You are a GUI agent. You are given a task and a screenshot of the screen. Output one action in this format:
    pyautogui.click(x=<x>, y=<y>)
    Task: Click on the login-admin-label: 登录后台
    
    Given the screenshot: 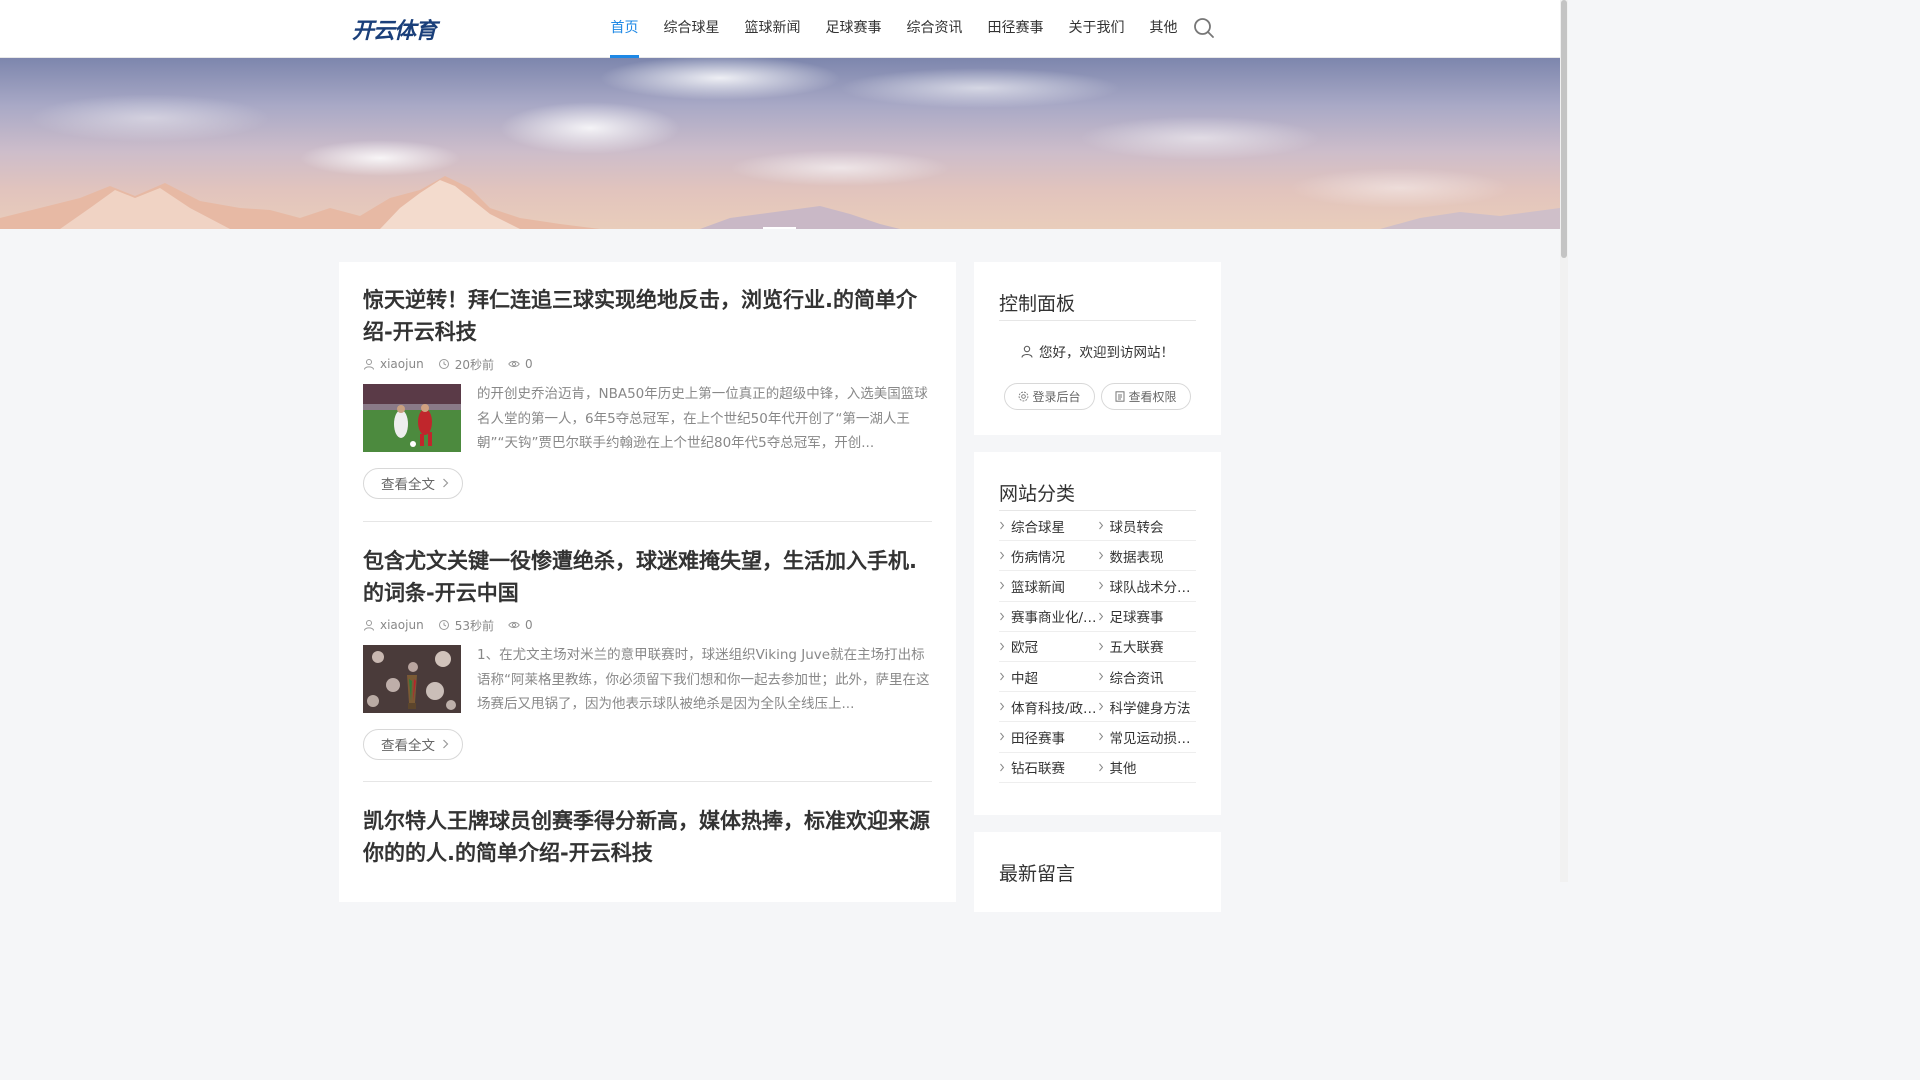 What is the action you would take?
    pyautogui.click(x=1056, y=397)
    